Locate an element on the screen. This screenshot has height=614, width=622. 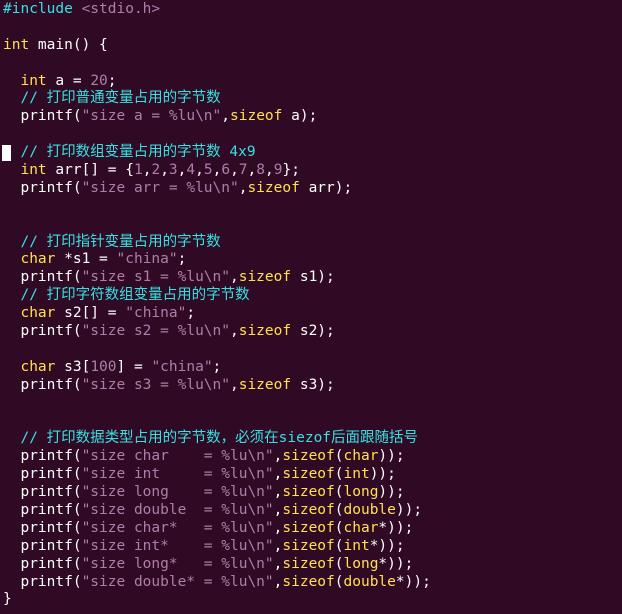
code-line: char s2[] = "china"; is located at coordinates (311, 314).